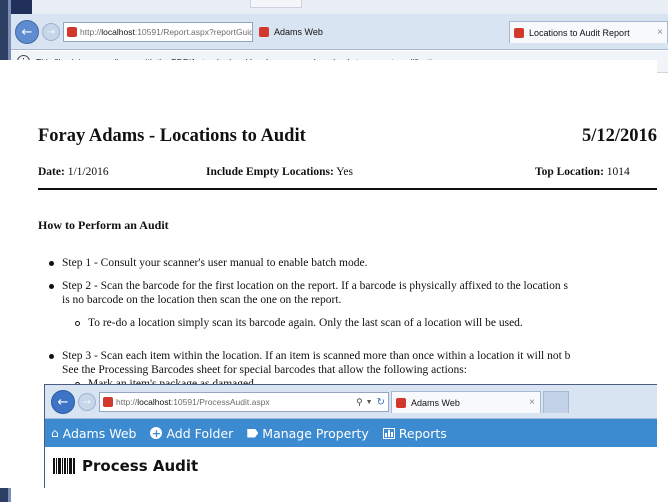  I want to click on refresh-icon: ↻, so click(381, 402).